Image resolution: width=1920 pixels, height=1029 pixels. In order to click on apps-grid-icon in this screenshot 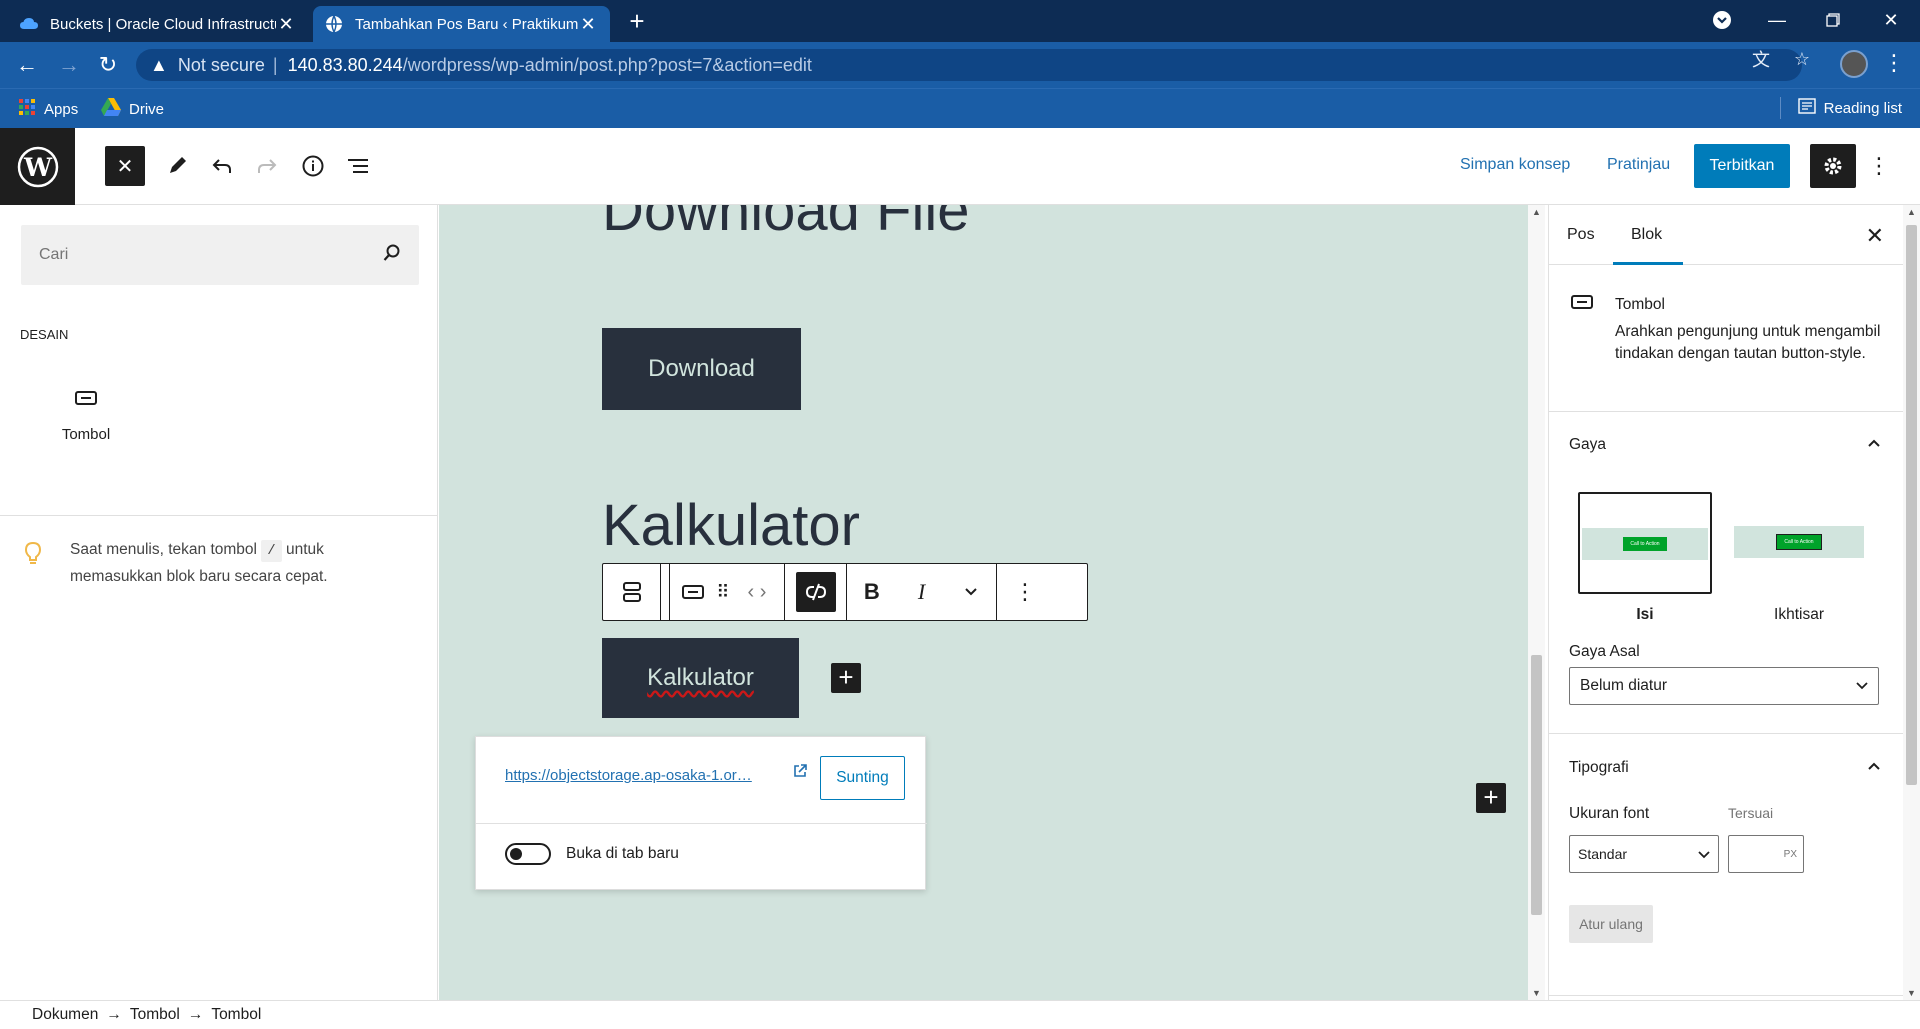, I will do `click(27, 109)`.